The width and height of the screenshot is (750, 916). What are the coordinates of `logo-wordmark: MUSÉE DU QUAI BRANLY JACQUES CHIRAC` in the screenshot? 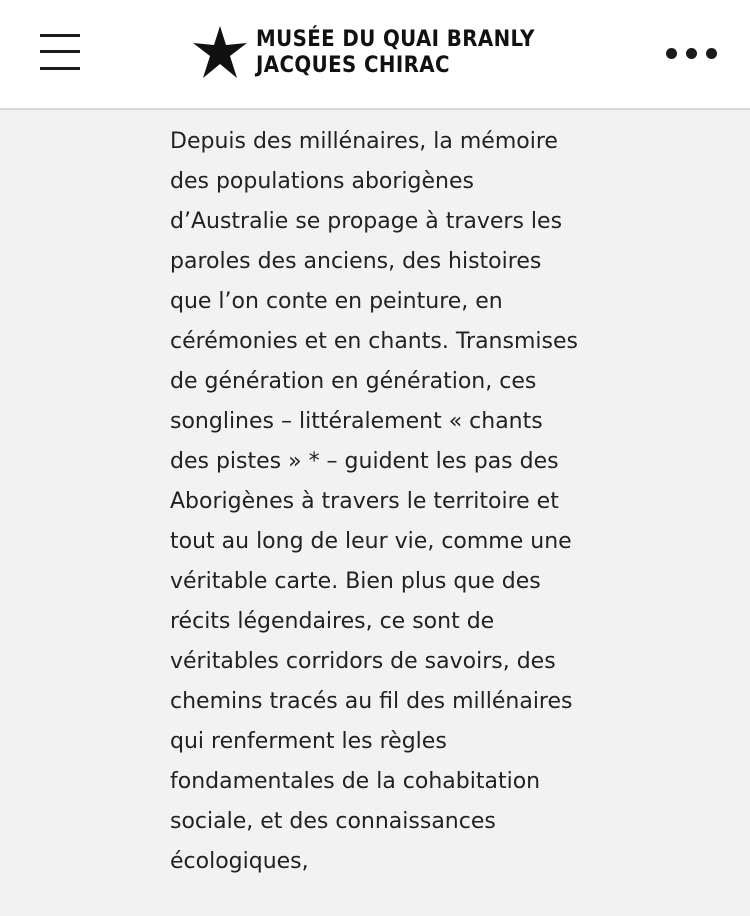 It's located at (395, 53).